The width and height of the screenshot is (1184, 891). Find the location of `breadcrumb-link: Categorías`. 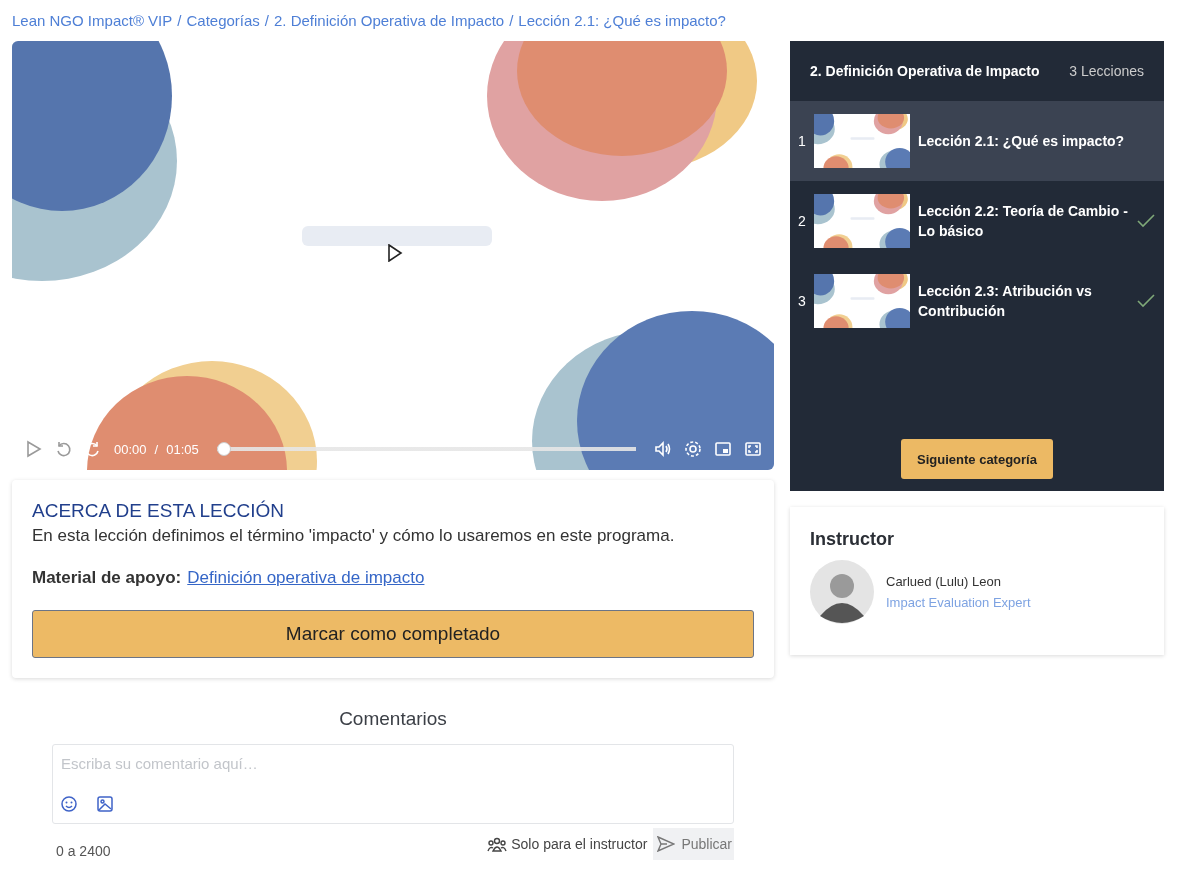

breadcrumb-link: Categorías is located at coordinates (223, 20).